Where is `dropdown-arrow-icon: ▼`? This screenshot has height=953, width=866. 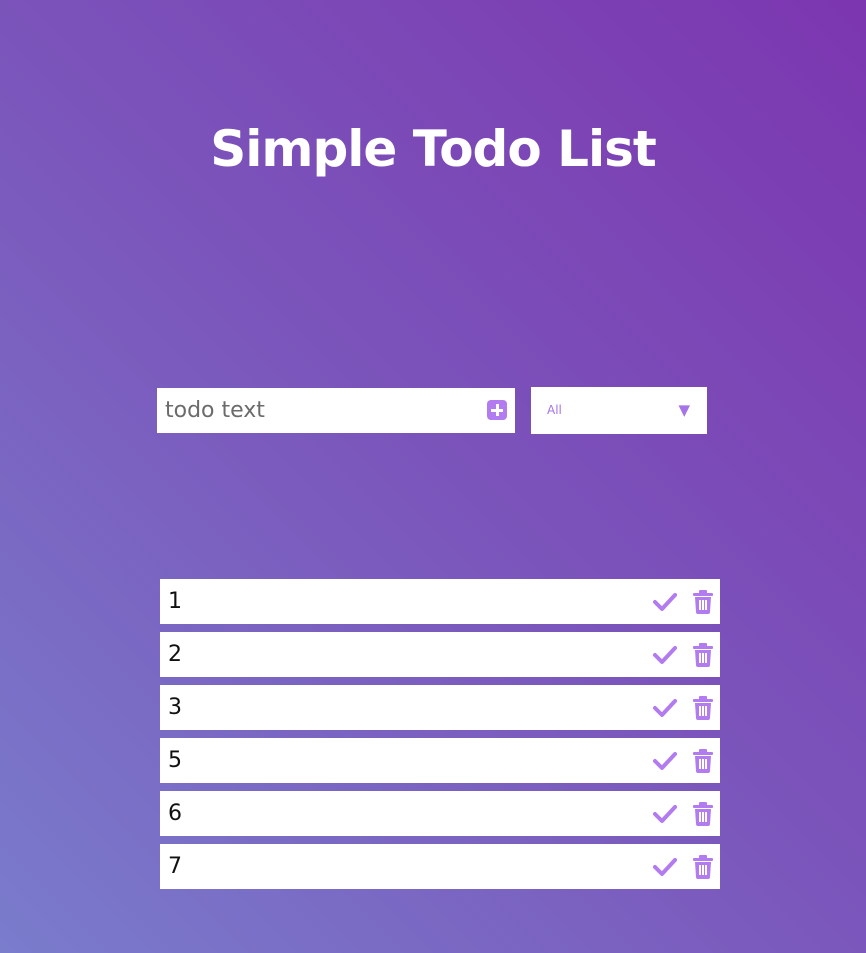 dropdown-arrow-icon: ▼ is located at coordinates (684, 410).